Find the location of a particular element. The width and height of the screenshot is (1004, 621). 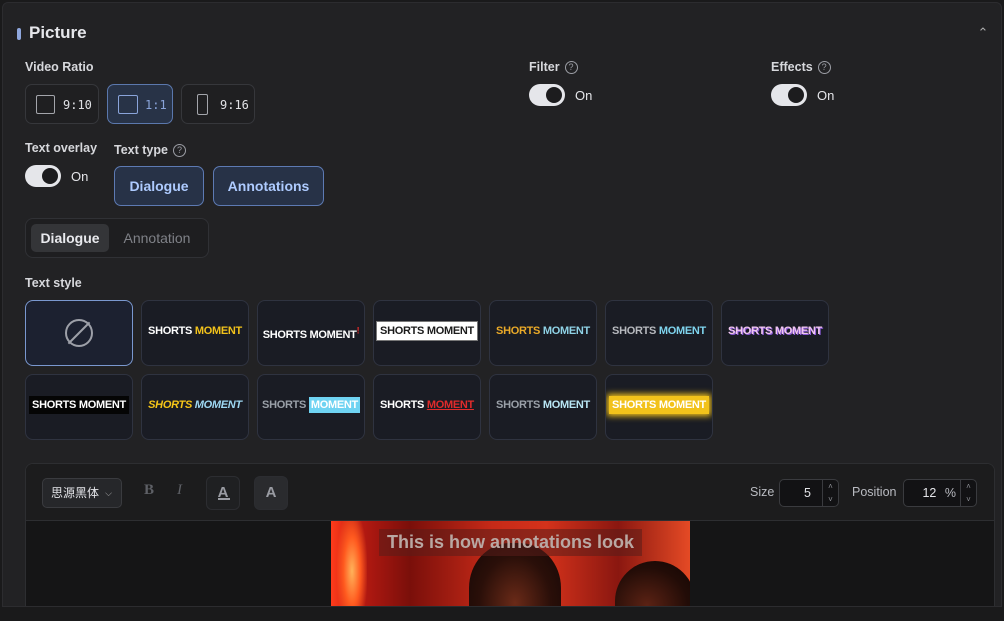

none-icon is located at coordinates (79, 333).